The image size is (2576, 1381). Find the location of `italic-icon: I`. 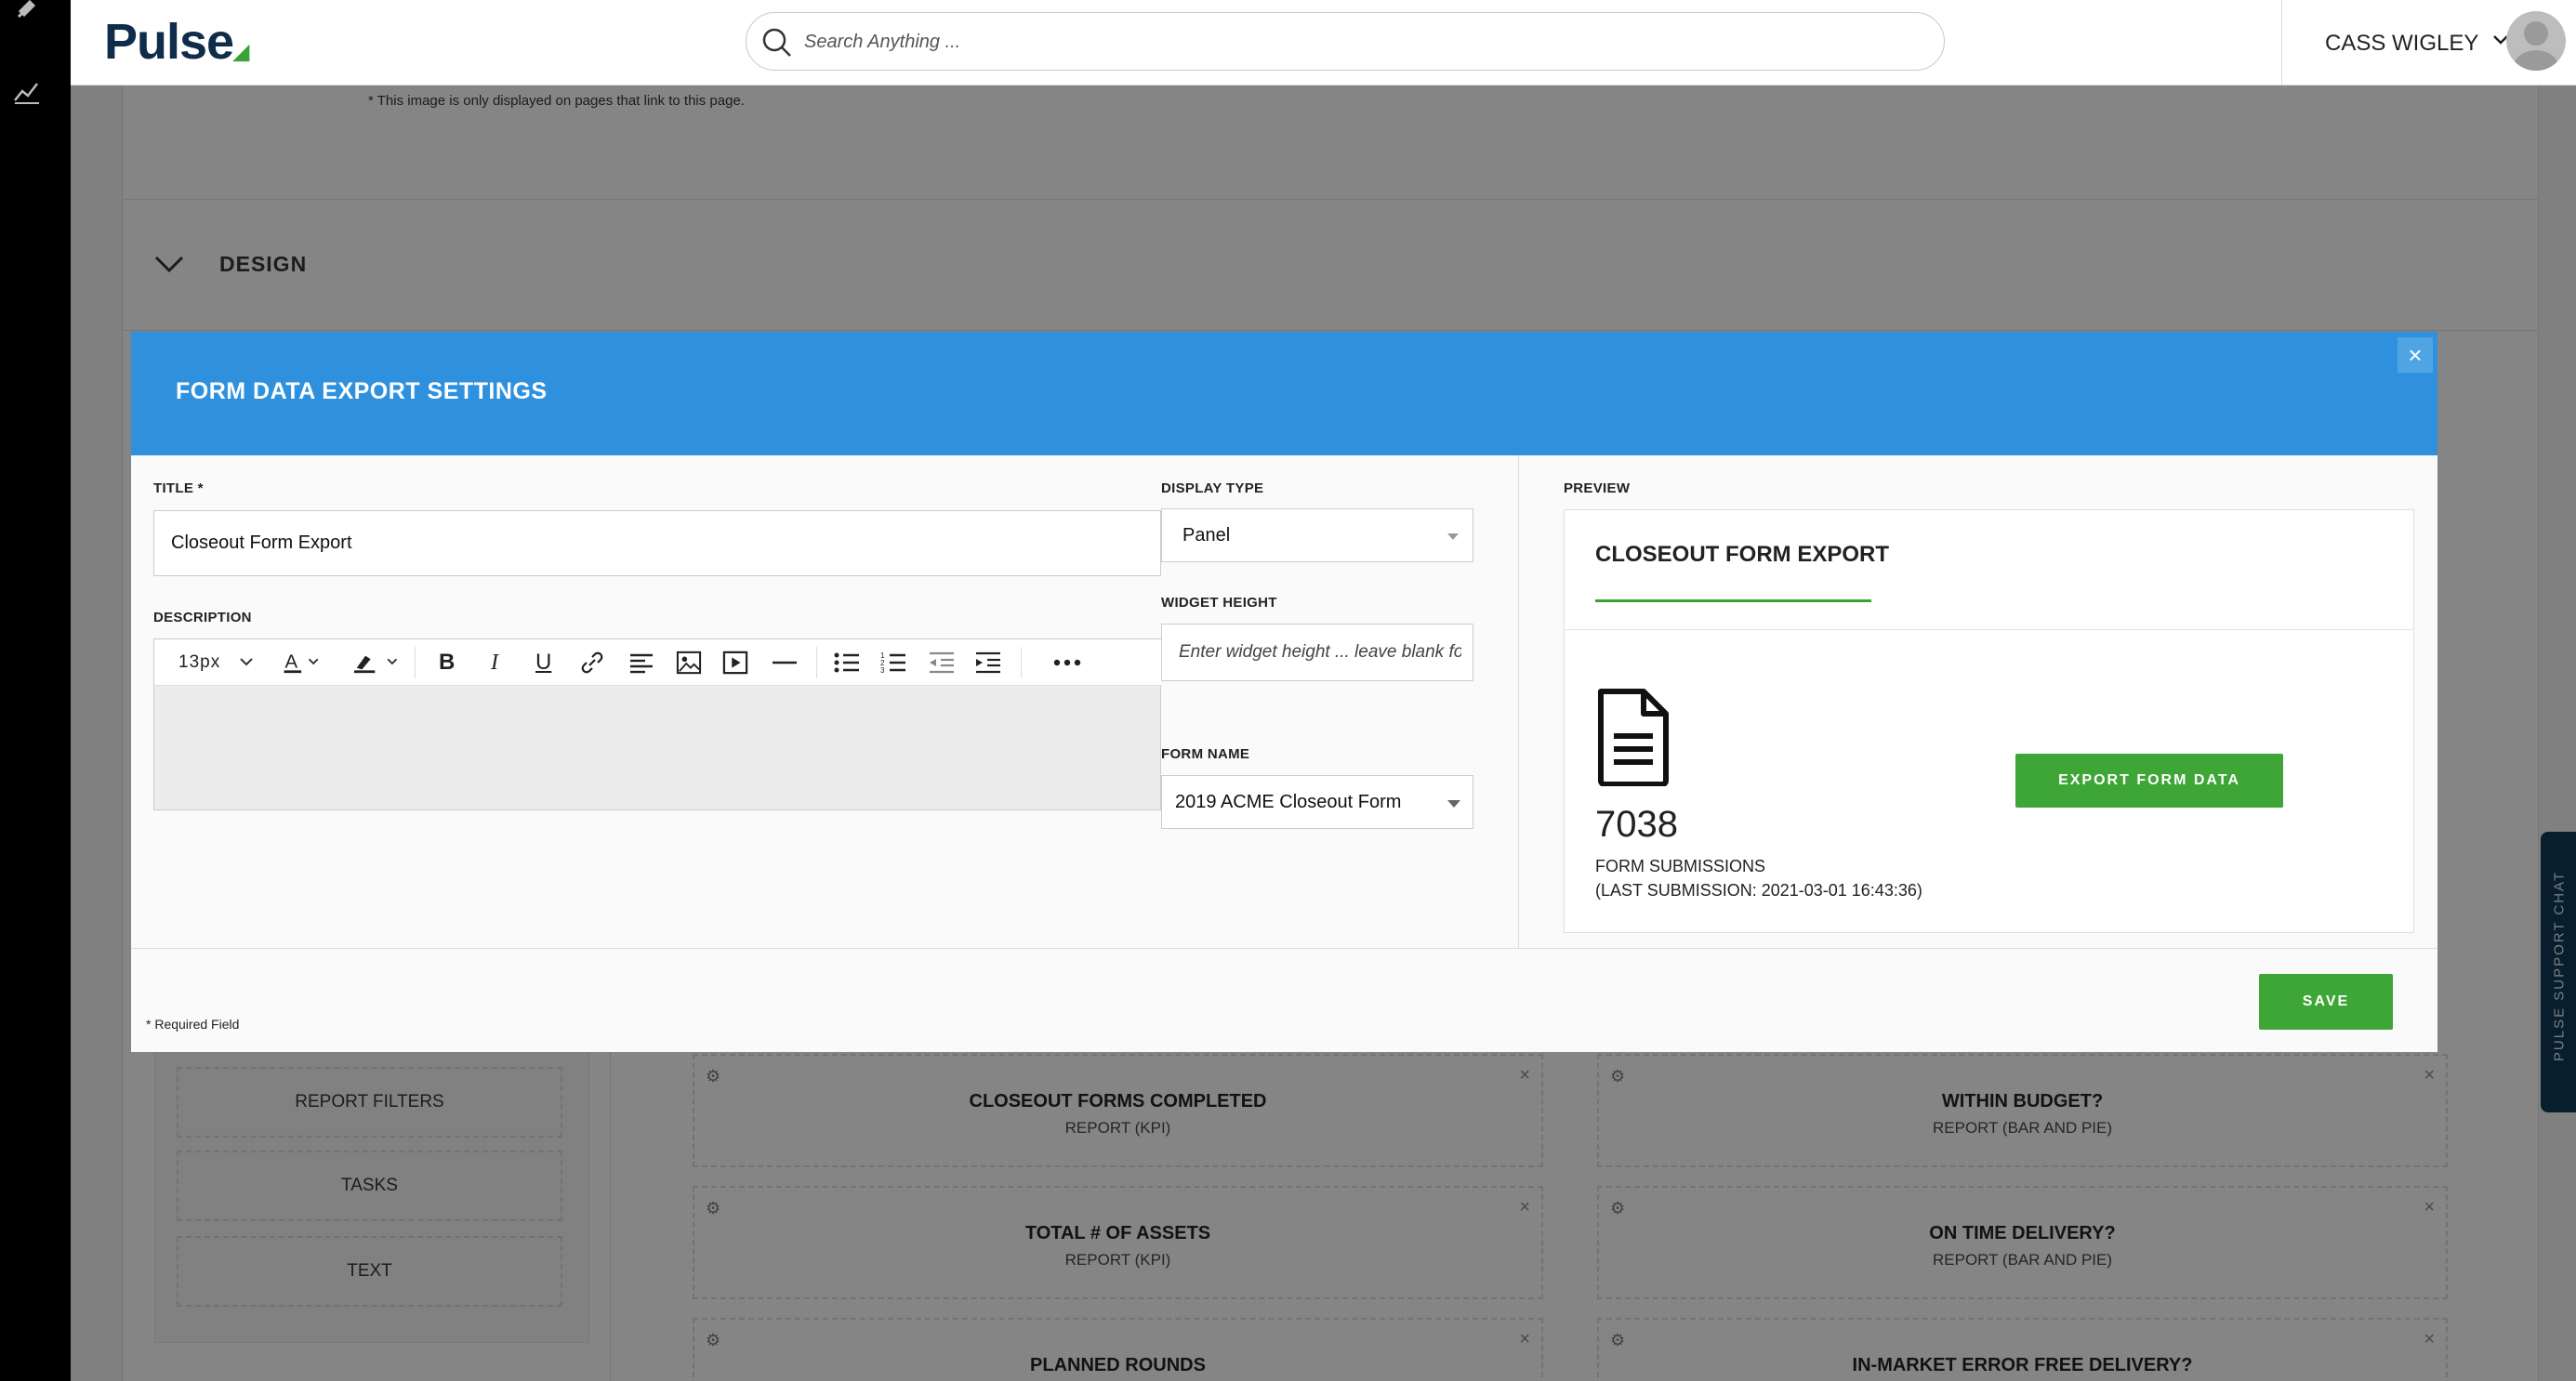

italic-icon: I is located at coordinates (494, 663).